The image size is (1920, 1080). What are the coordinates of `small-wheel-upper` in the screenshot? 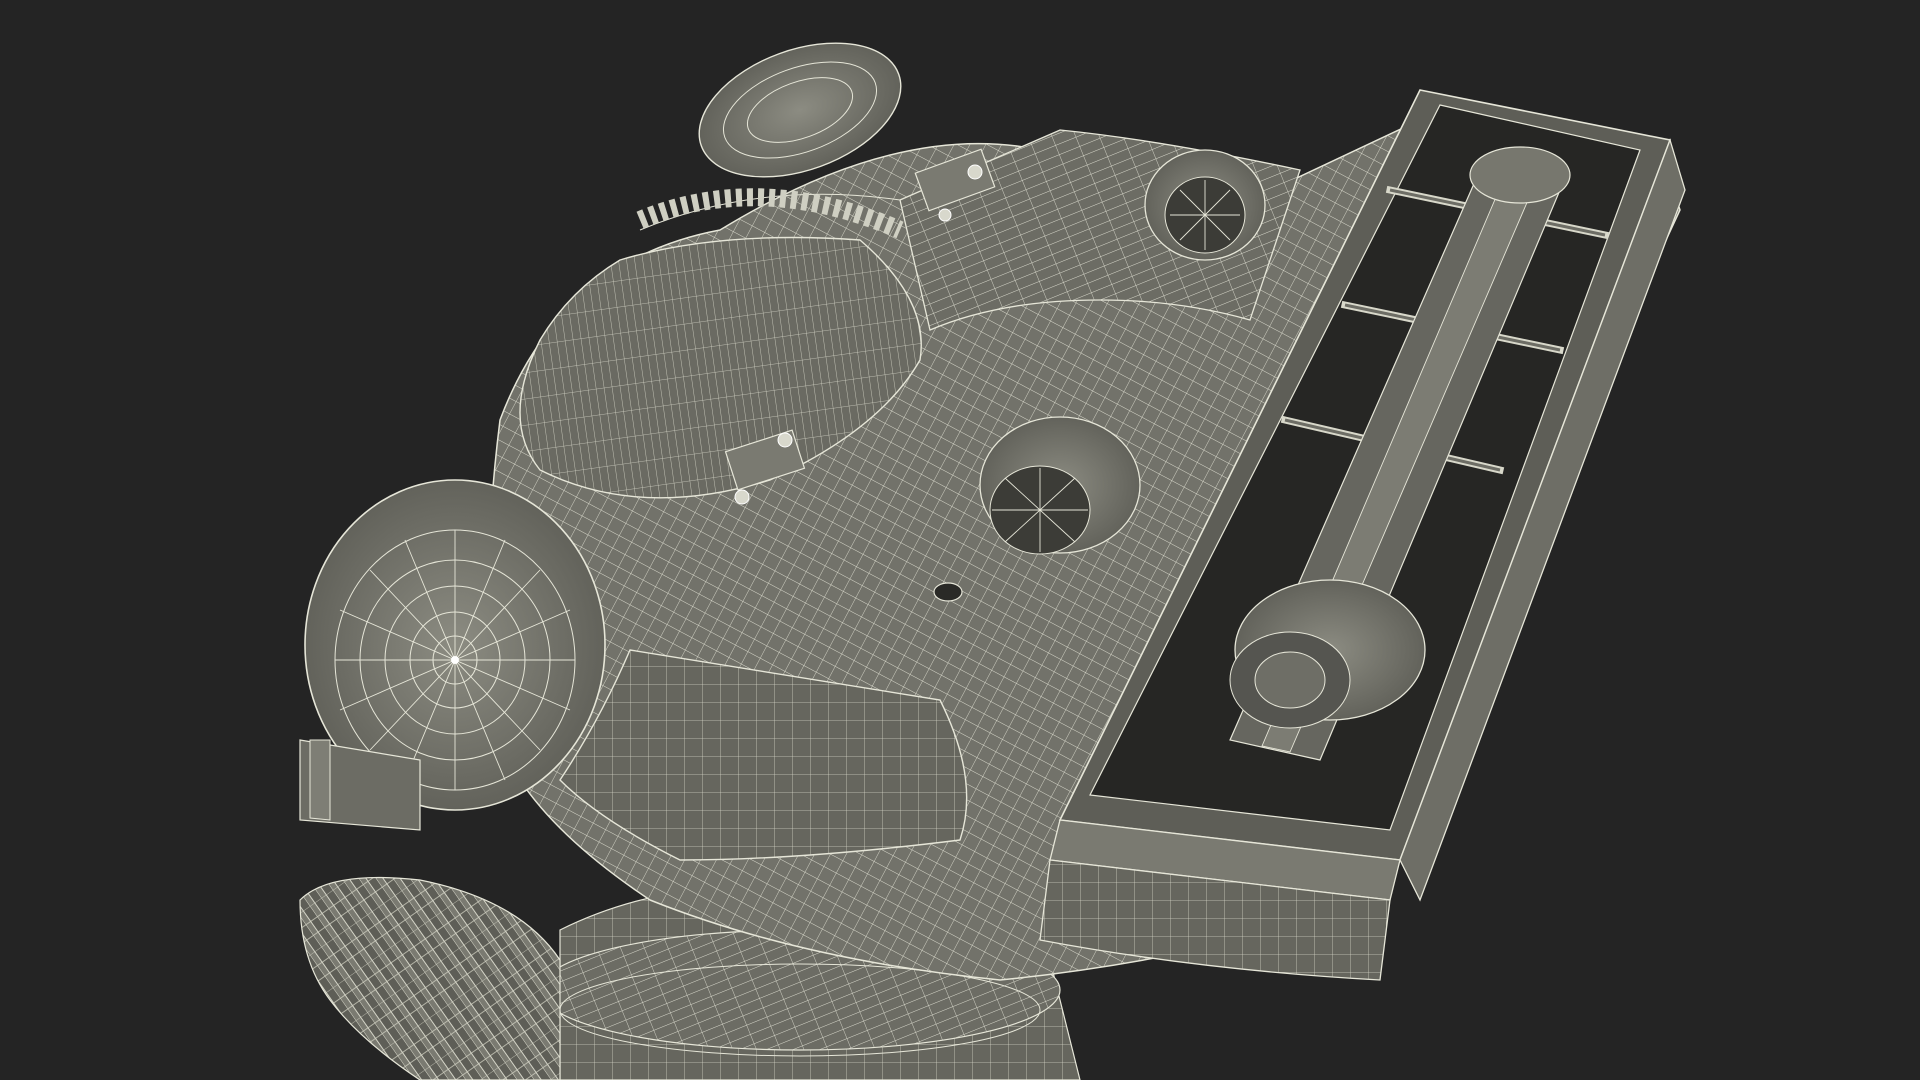 It's located at (1205, 205).